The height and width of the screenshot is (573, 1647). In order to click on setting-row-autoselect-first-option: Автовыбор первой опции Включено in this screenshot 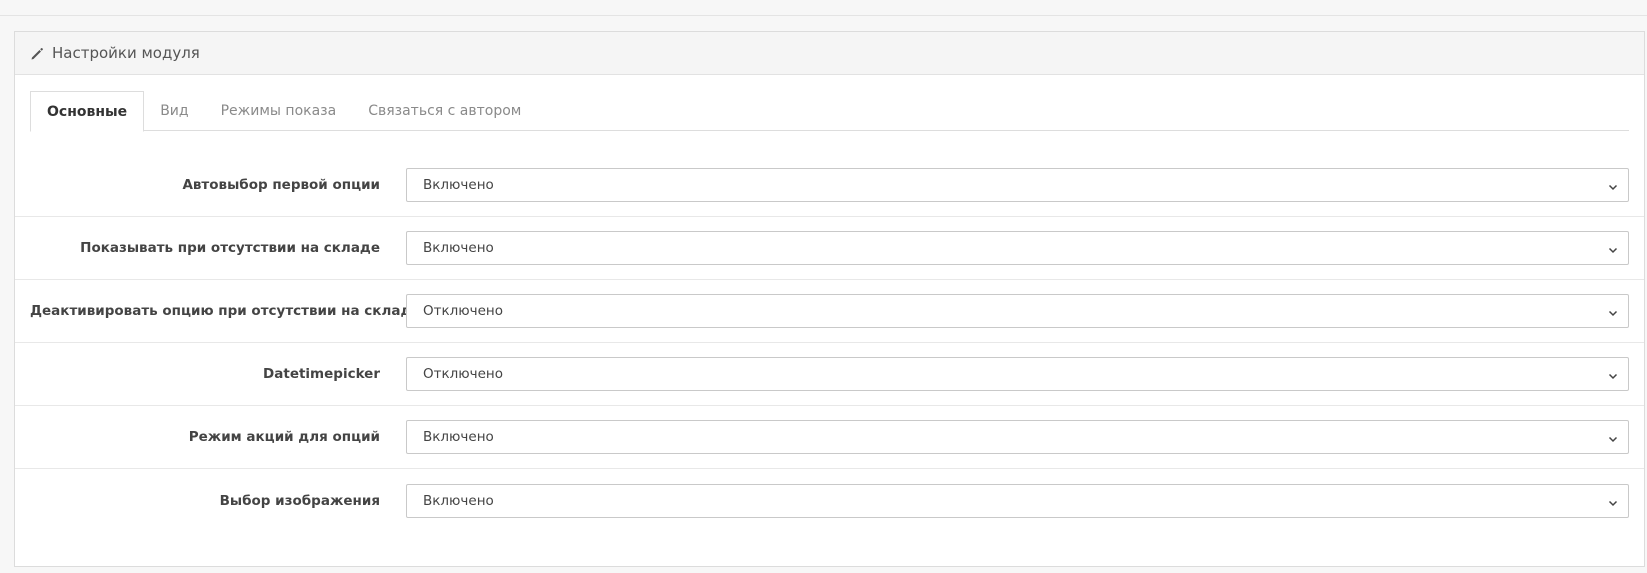, I will do `click(829, 185)`.